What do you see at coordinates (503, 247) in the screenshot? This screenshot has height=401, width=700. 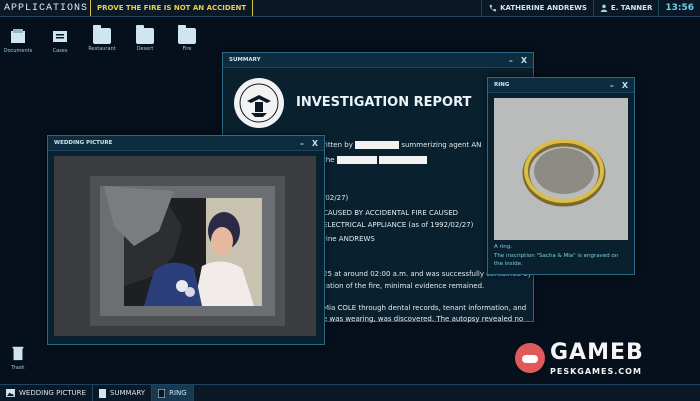 I see `ring-caption: A ring.` at bounding box center [503, 247].